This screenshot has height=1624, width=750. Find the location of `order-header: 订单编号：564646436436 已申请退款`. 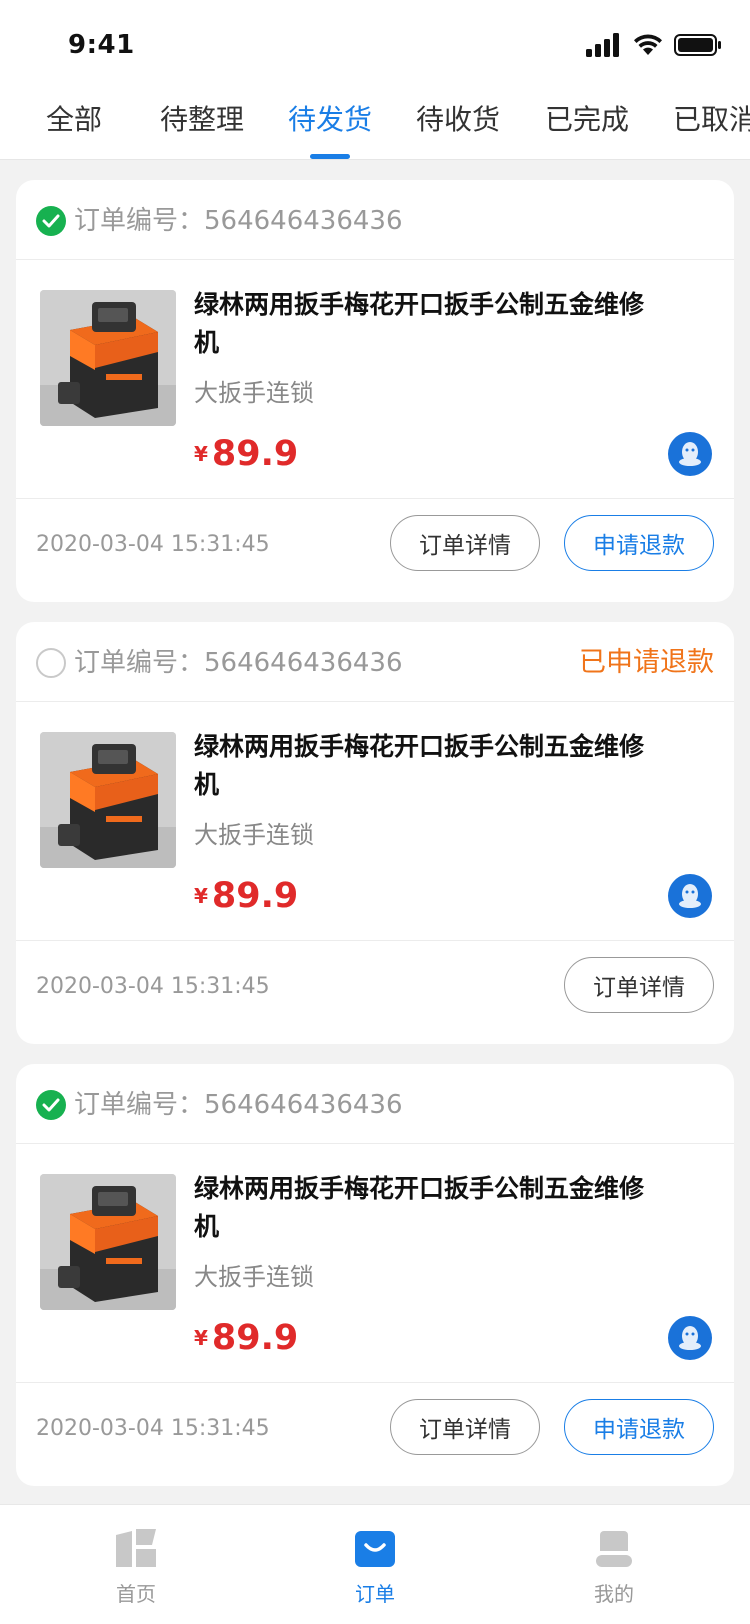

order-header: 订单编号：564646436436 已申请退款 is located at coordinates (375, 662).